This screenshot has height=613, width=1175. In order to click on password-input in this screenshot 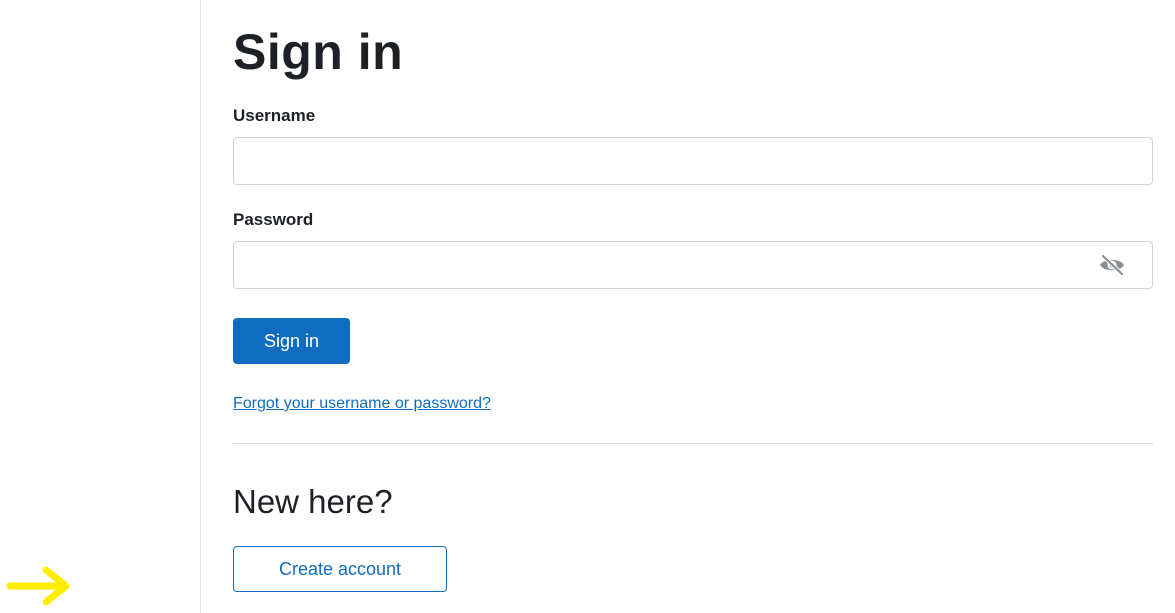, I will do `click(693, 265)`.